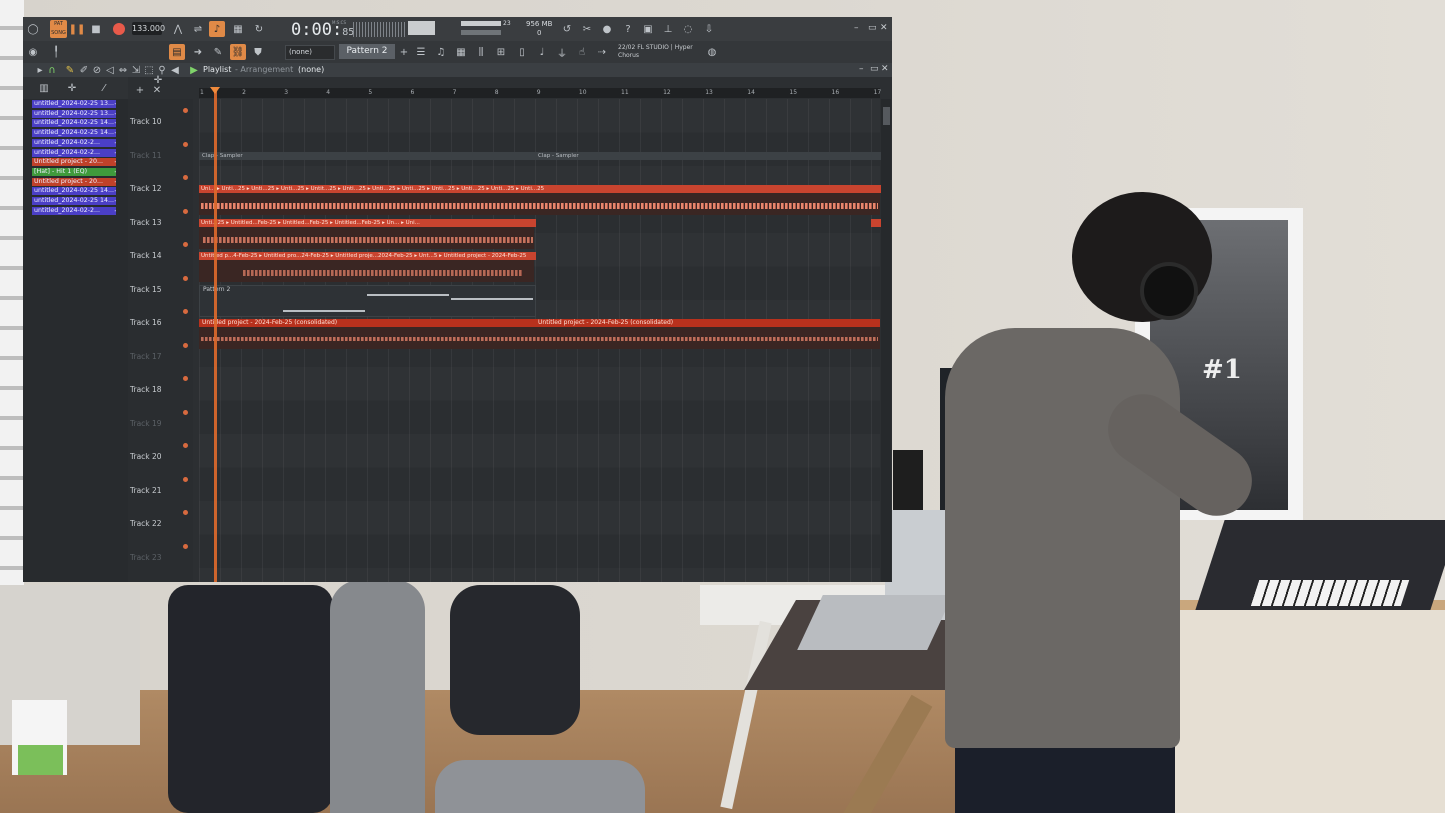 Image resolution: width=1445 pixels, height=813 pixels. I want to click on microphone-icon: ●, so click(607, 29).